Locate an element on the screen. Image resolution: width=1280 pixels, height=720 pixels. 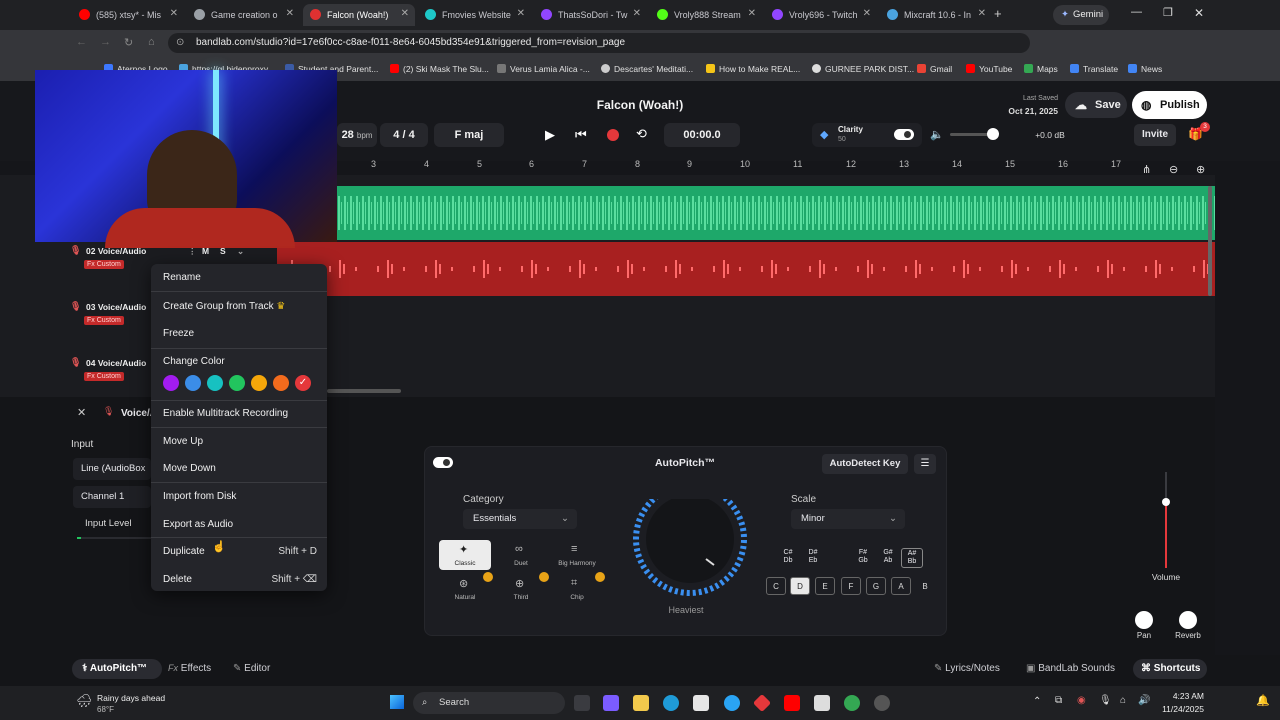
timeline-ruler: 3 4 5 6 7 8 9 10 11 12 13 14 15 16 17 is located at coordinates (776, 166).